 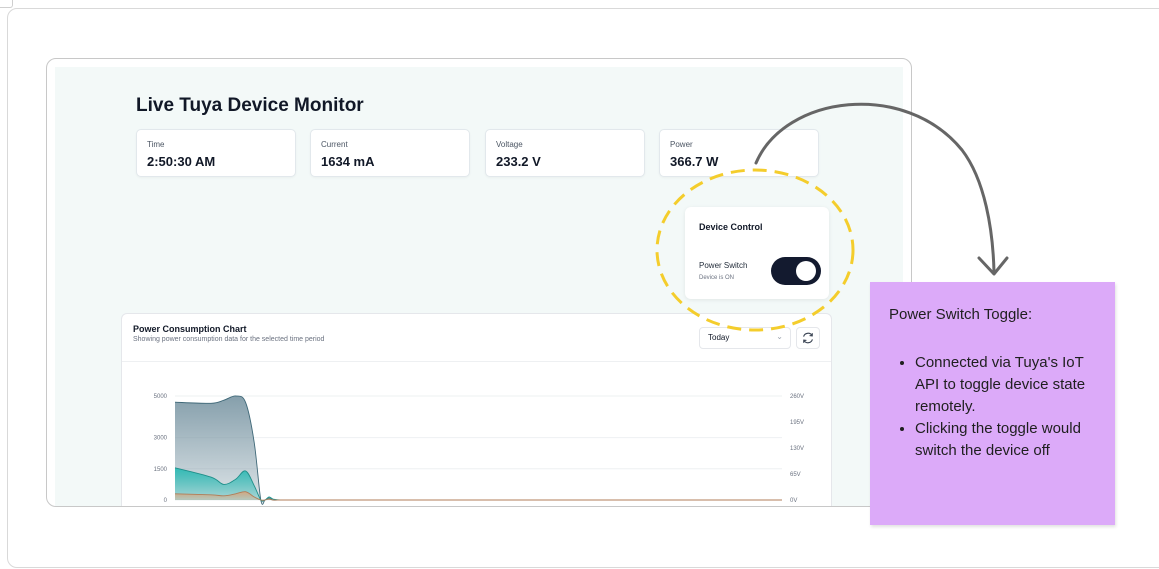 What do you see at coordinates (731, 227) in the screenshot?
I see `device-control-title: Device Control` at bounding box center [731, 227].